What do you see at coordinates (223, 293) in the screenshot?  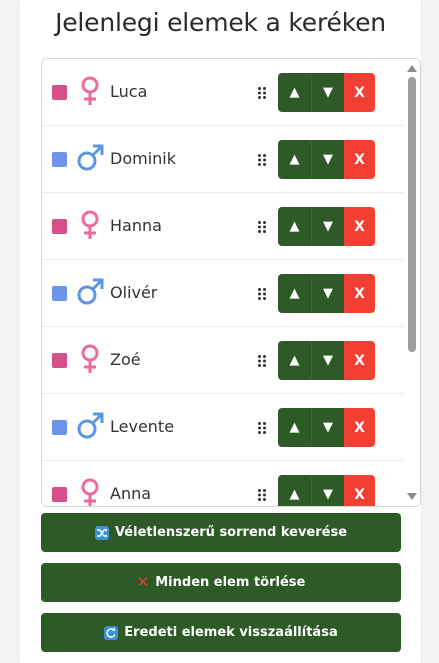 I see `list-item: Olivér ▲ ▼ X` at bounding box center [223, 293].